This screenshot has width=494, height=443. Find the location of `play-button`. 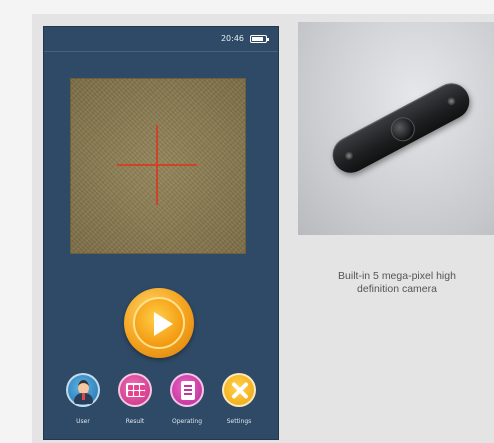

play-button is located at coordinates (159, 323).